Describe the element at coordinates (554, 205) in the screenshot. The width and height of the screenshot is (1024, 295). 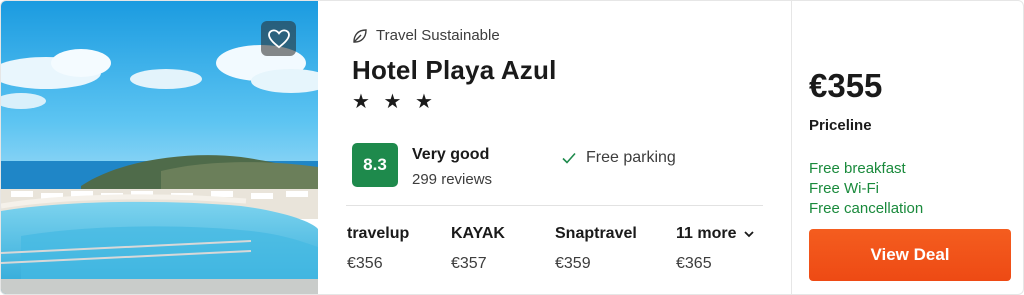
I see `divider` at that location.